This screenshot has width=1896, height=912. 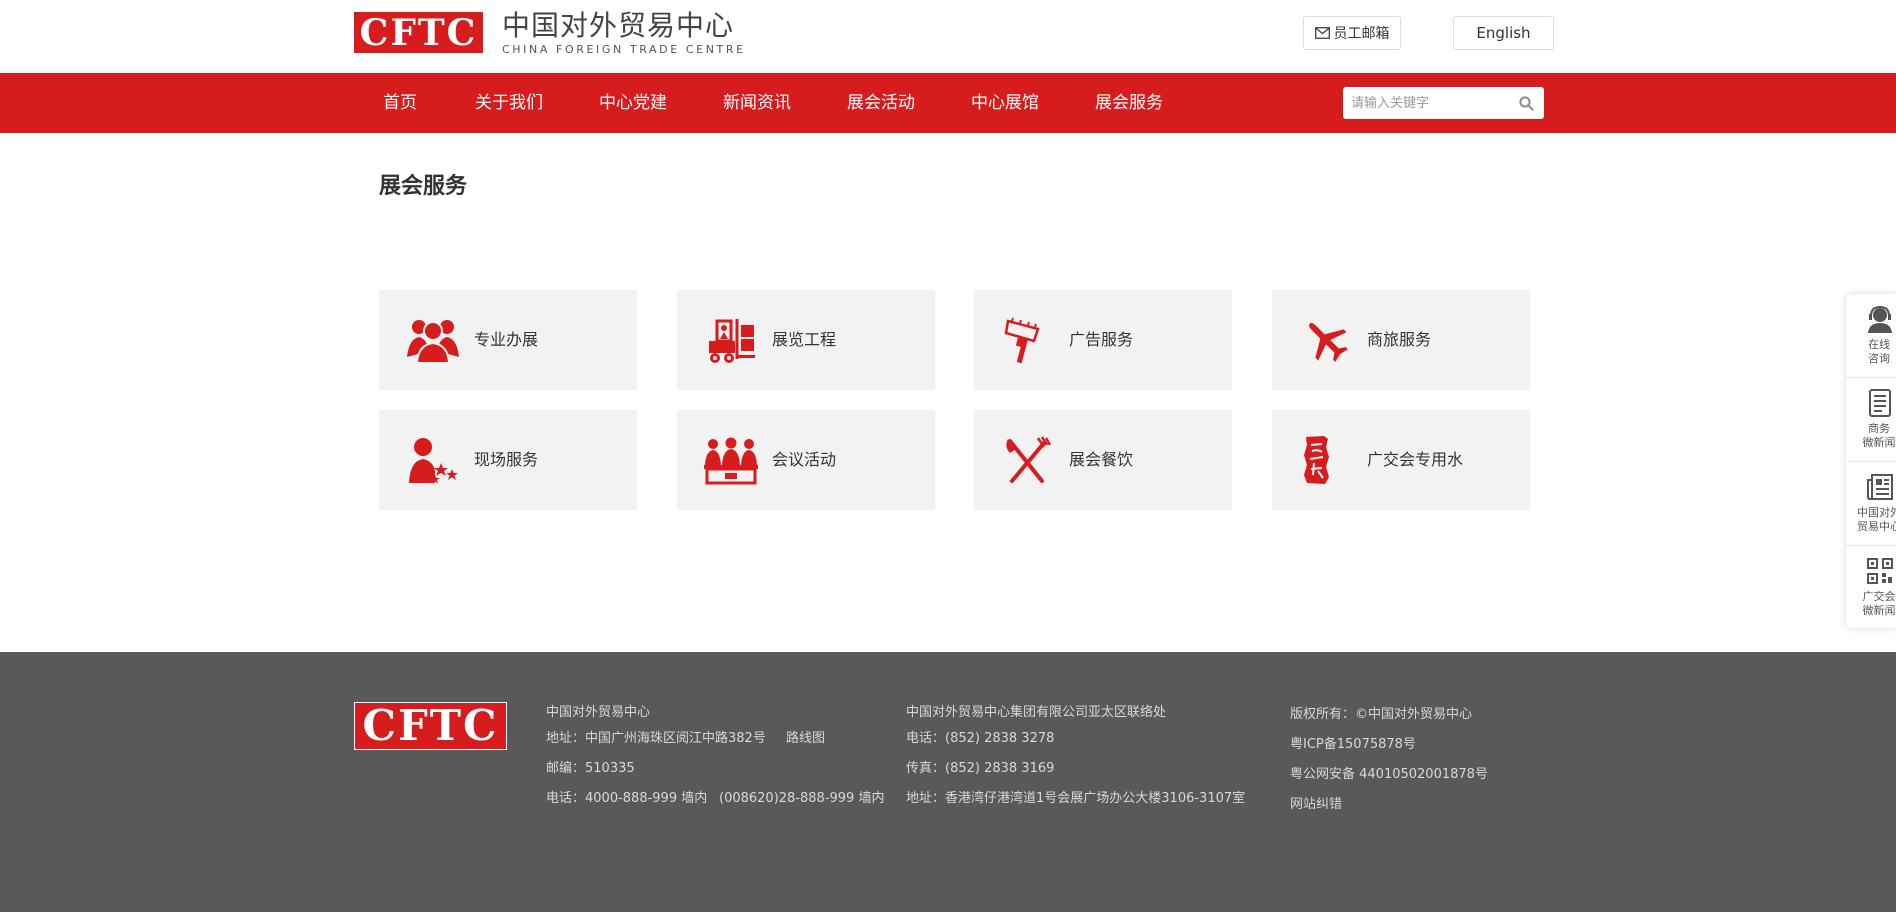 I want to click on person-stars-icon, so click(x=433, y=461).